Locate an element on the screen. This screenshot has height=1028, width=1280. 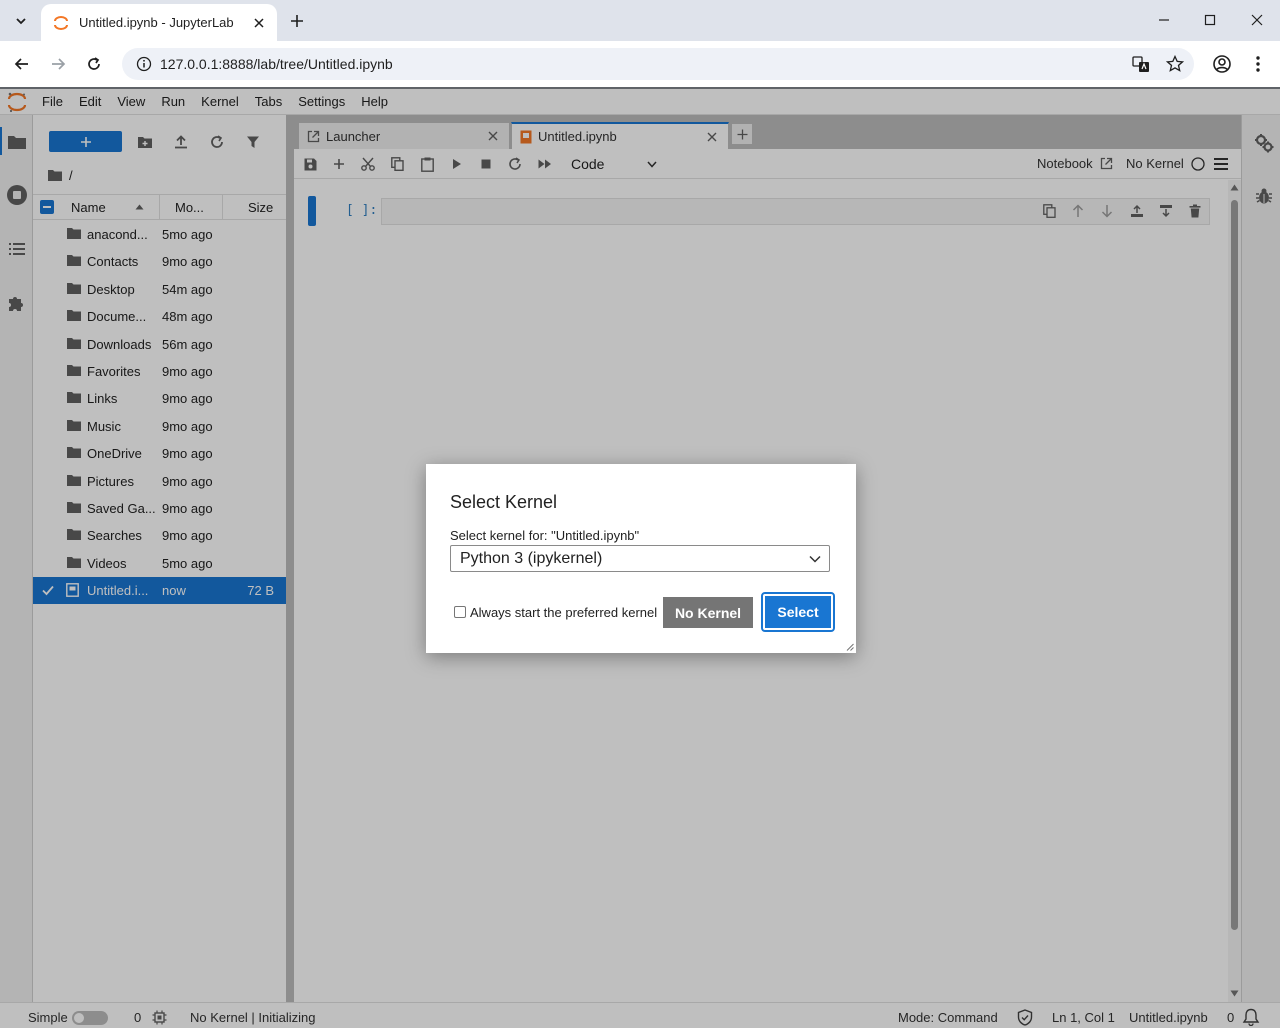
browser-toolbar: 127.0.0.1:8888/lab/tree/Untitled.ipynb is located at coordinates (640, 64).